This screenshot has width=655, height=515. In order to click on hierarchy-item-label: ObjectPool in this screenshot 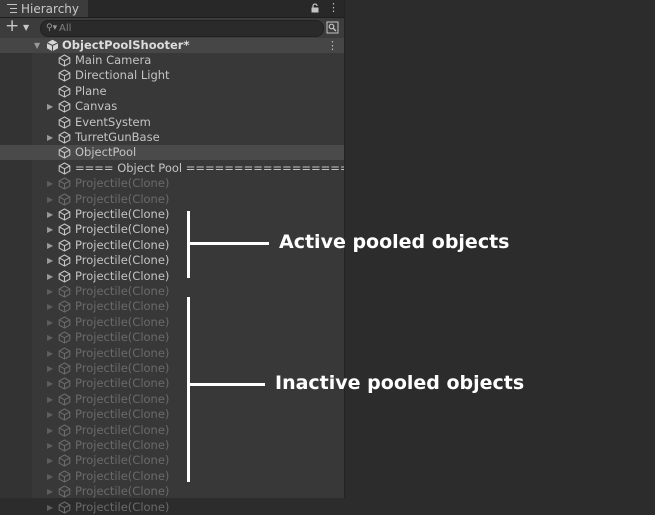, I will do `click(106, 152)`.